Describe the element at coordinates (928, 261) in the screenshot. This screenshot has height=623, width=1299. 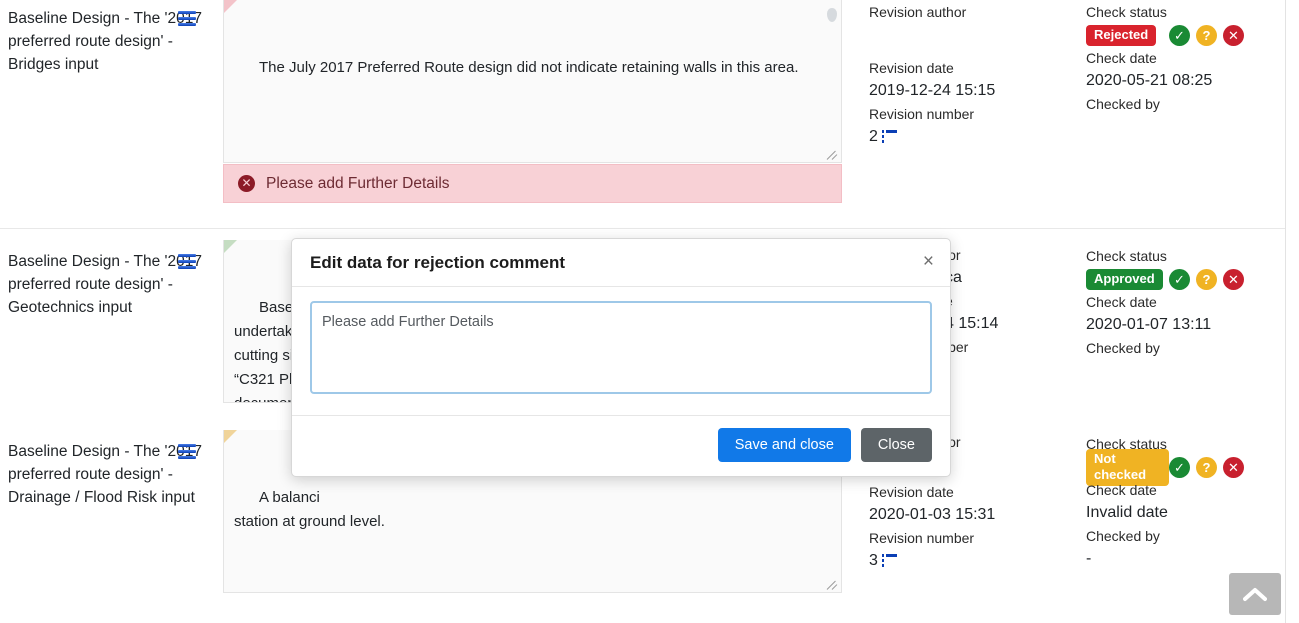
I see `close-icon: ×` at that location.